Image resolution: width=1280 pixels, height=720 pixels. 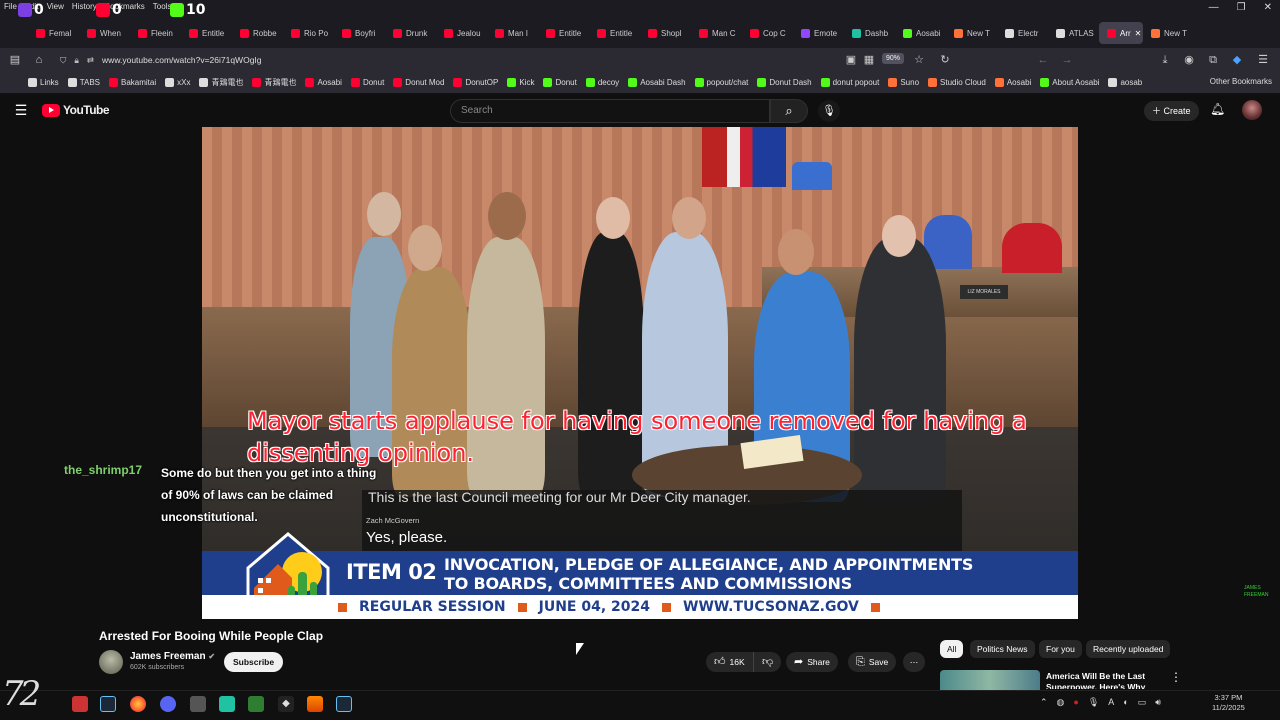 I want to click on save-button: ⎘ Save, so click(x=872, y=662).